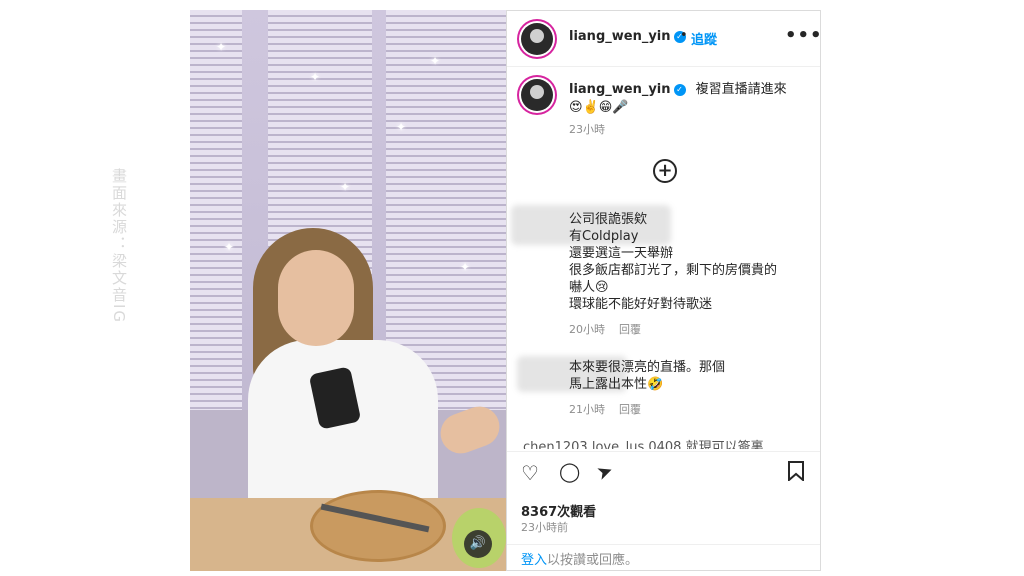 This screenshot has width=1024, height=576. What do you see at coordinates (119, 246) in the screenshot?
I see `source-watermark: 畫面來源：梁文音IG` at bounding box center [119, 246].